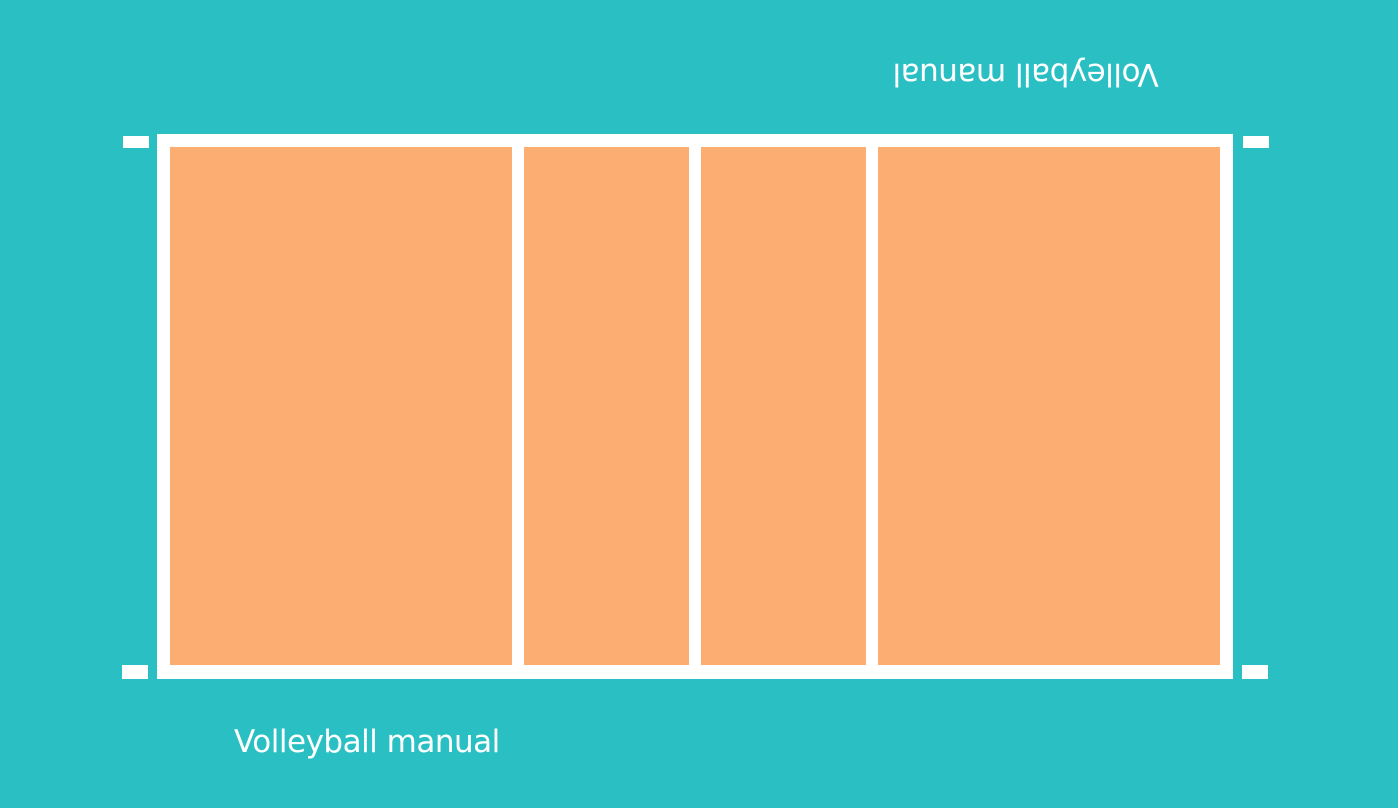 The image size is (1398, 808). What do you see at coordinates (783, 406) in the screenshot?
I see `front-zone-right` at bounding box center [783, 406].